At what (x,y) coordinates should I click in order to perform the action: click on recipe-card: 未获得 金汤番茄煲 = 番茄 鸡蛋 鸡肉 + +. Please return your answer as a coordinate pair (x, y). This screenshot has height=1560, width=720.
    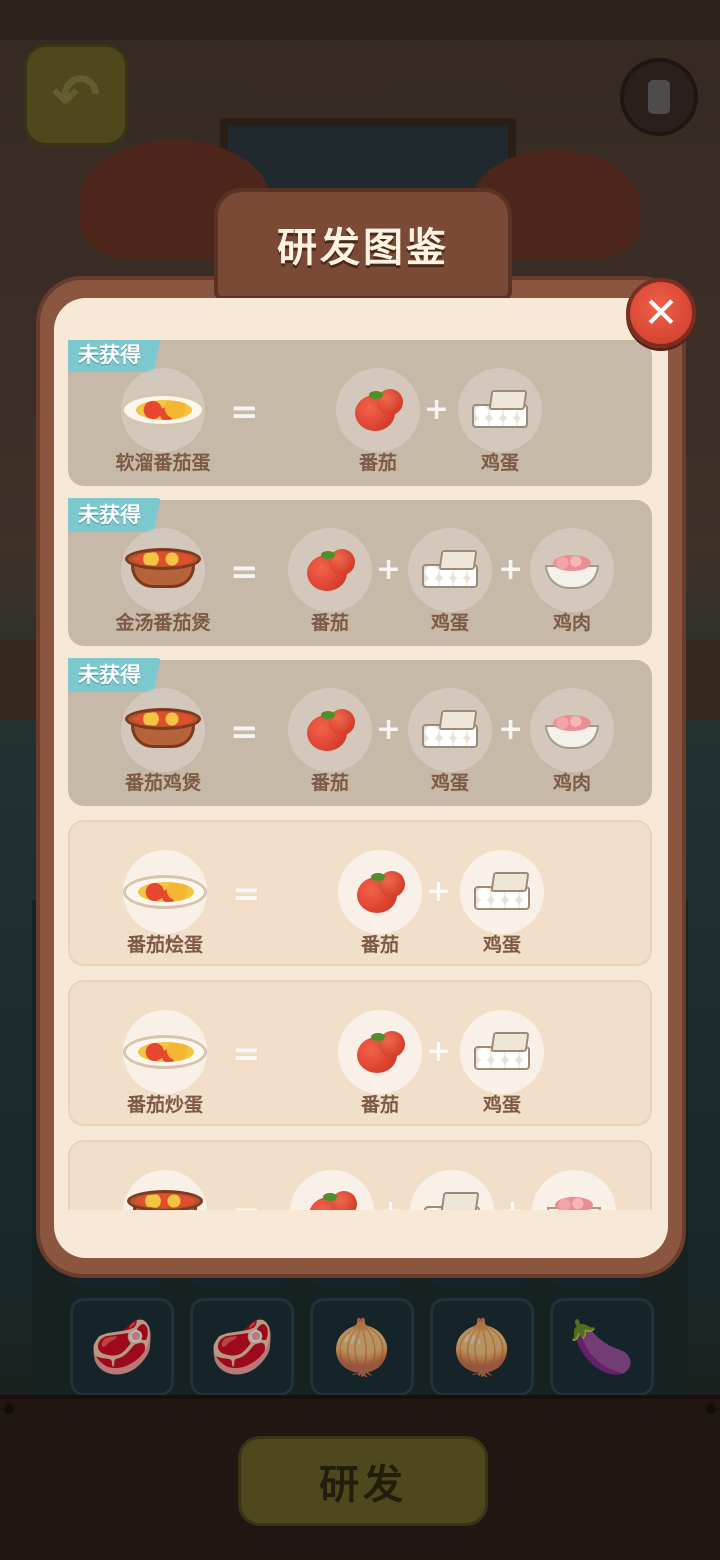
    Looking at the image, I should click on (360, 572).